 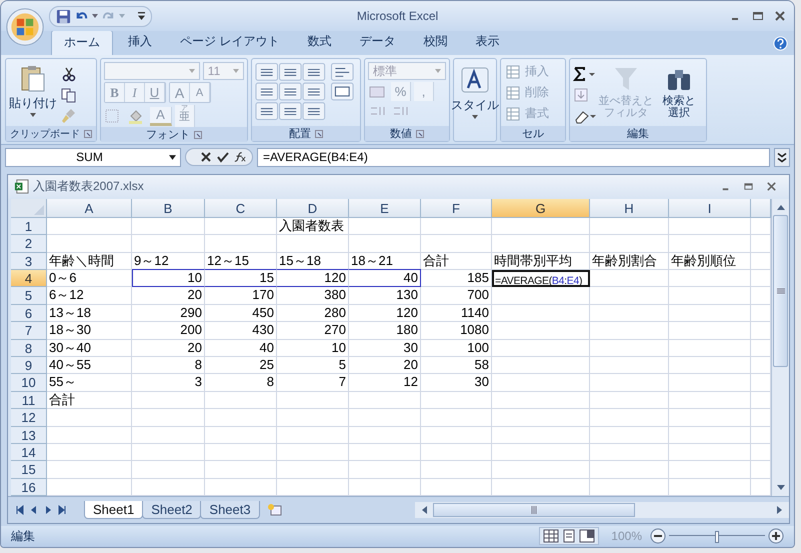 What do you see at coordinates (569, 536) in the screenshot?
I see `page-layout-icon` at bounding box center [569, 536].